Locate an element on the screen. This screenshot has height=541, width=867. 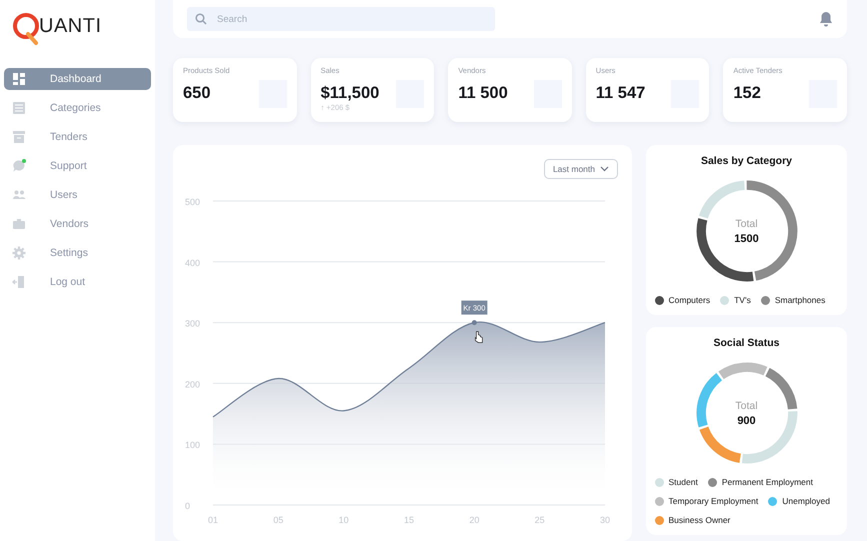
x-axis-label: 20 is located at coordinates (474, 520).